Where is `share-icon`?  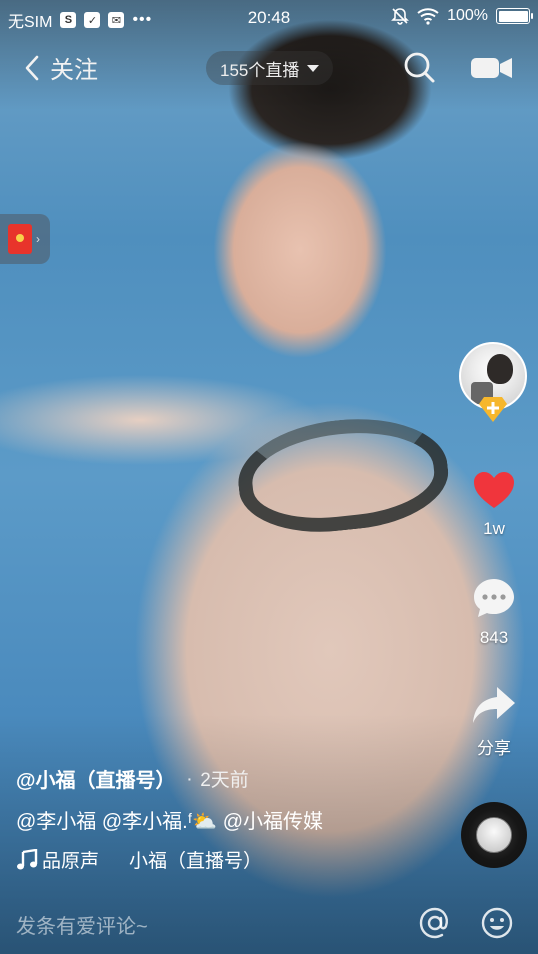
share-icon is located at coordinates (494, 705).